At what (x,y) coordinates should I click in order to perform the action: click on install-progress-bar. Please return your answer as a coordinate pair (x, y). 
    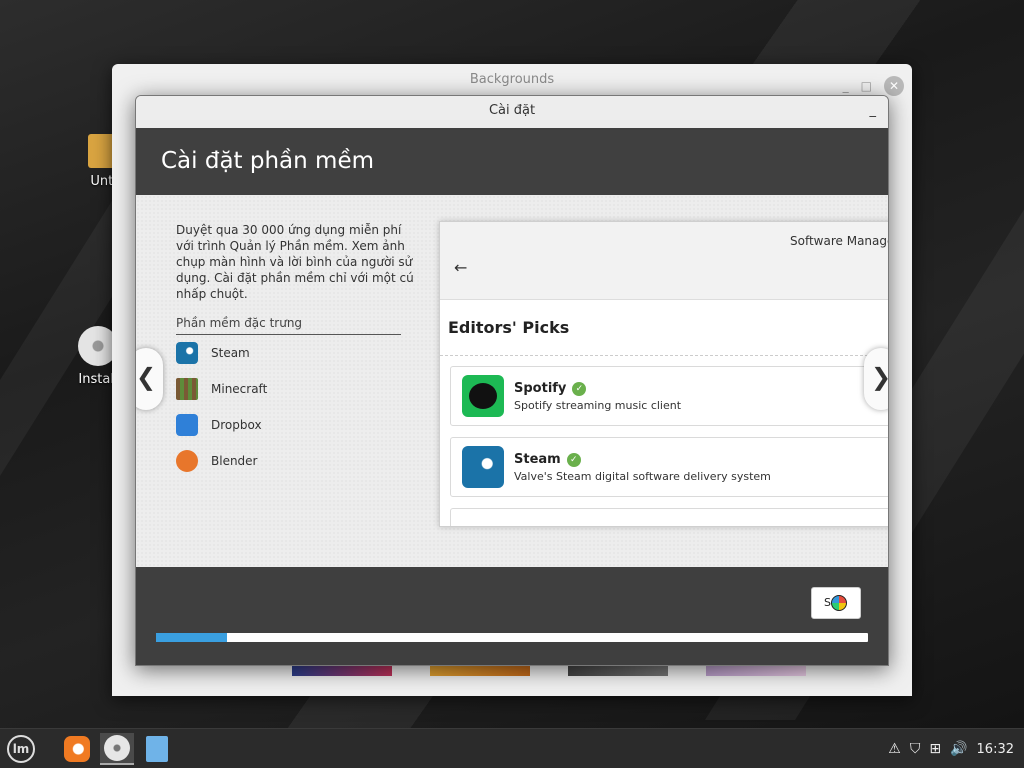
    Looking at the image, I should click on (512, 637).